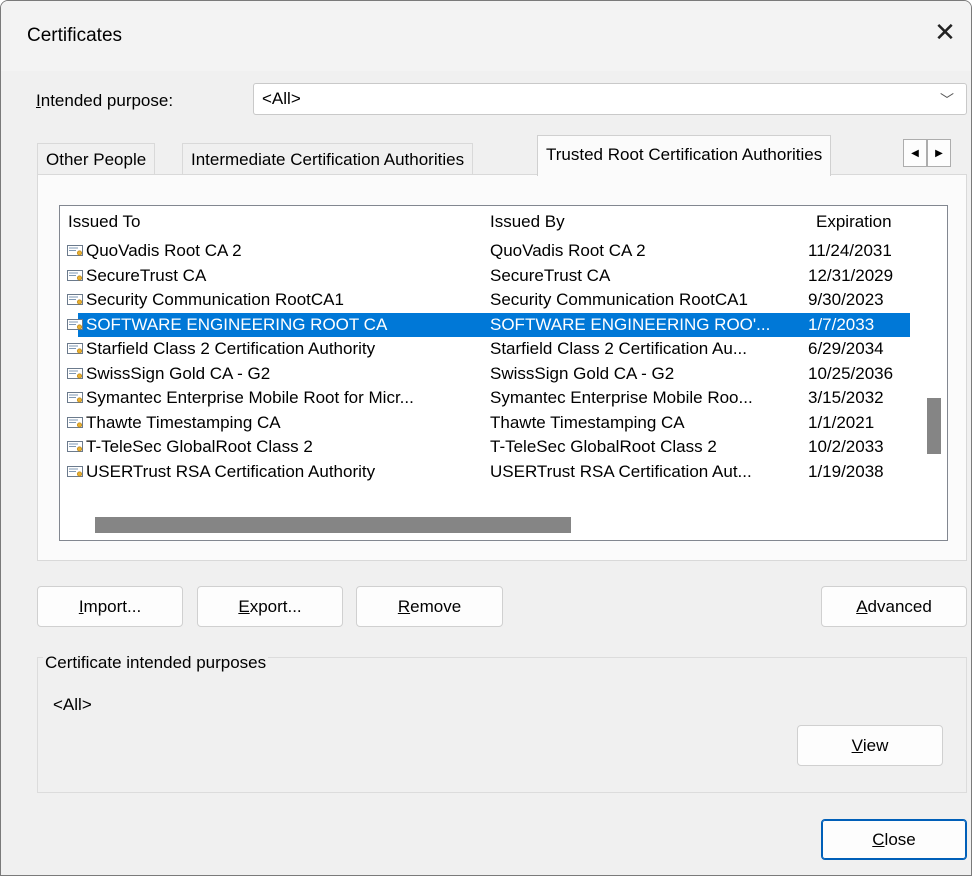 The image size is (974, 878). Describe the element at coordinates (945, 32) in the screenshot. I see `close-icon: ✕` at that location.